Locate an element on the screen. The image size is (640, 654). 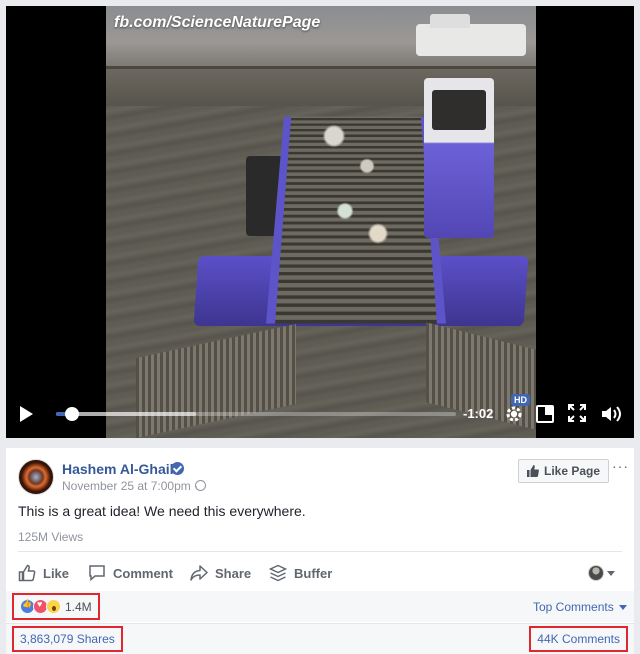
post-timestamp: November 25 at 7:00pm · is located at coordinates (130, 486).